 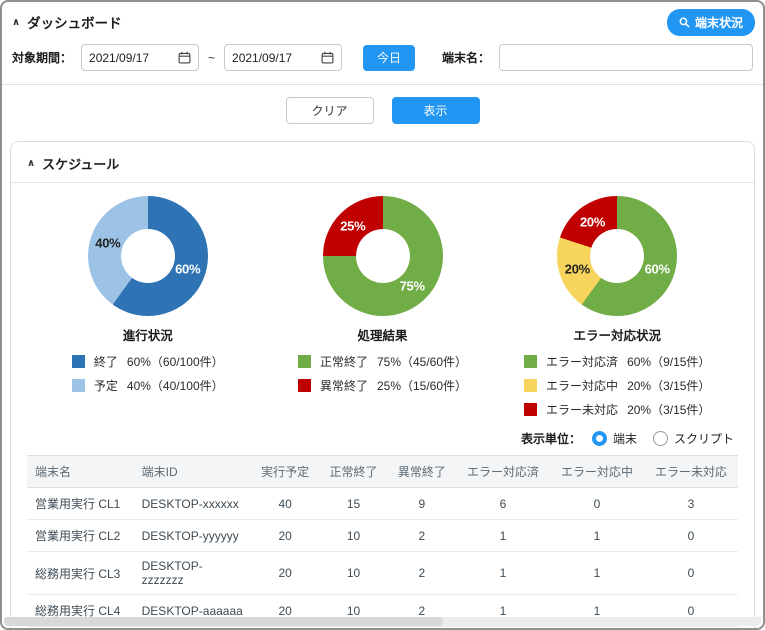 What do you see at coordinates (382, 182) in the screenshot?
I see `divider` at bounding box center [382, 182].